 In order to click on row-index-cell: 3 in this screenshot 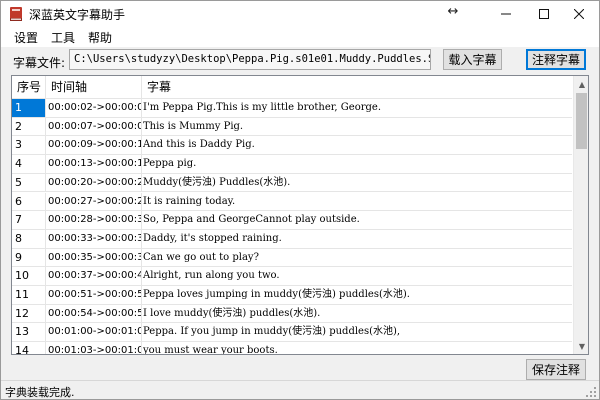, I will do `click(29, 145)`.